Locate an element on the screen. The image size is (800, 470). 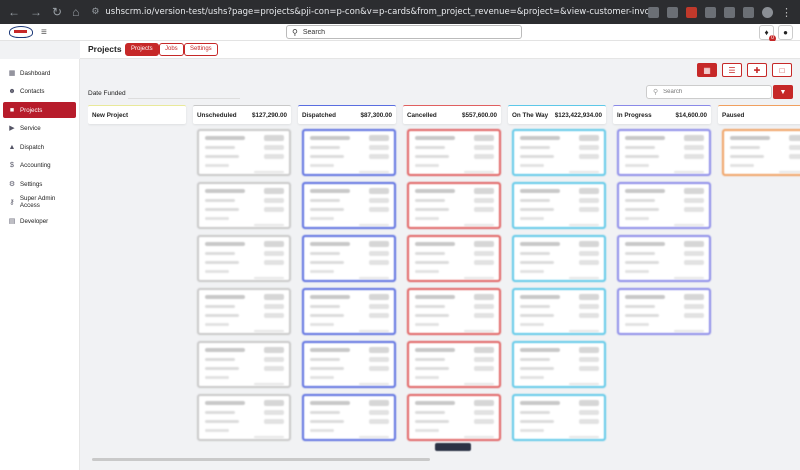
company-logo is located at coordinates (21, 32).